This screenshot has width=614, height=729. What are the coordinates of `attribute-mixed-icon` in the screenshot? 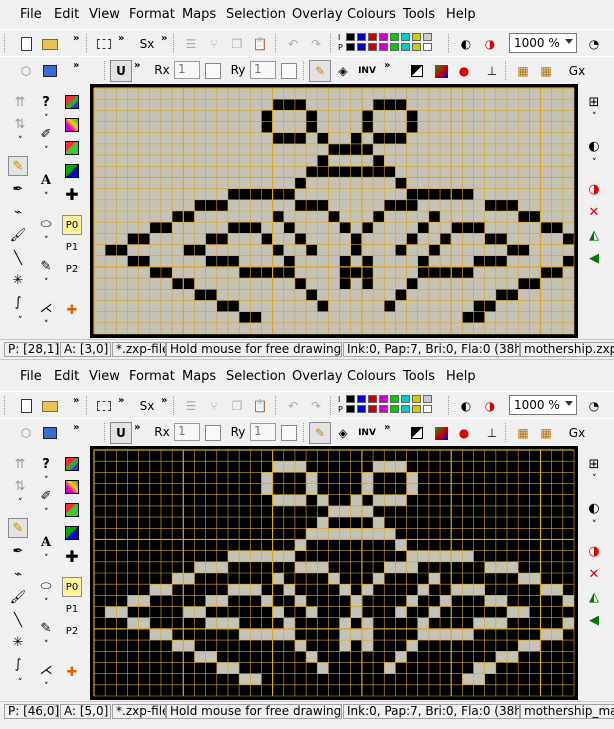 It's located at (72, 533).